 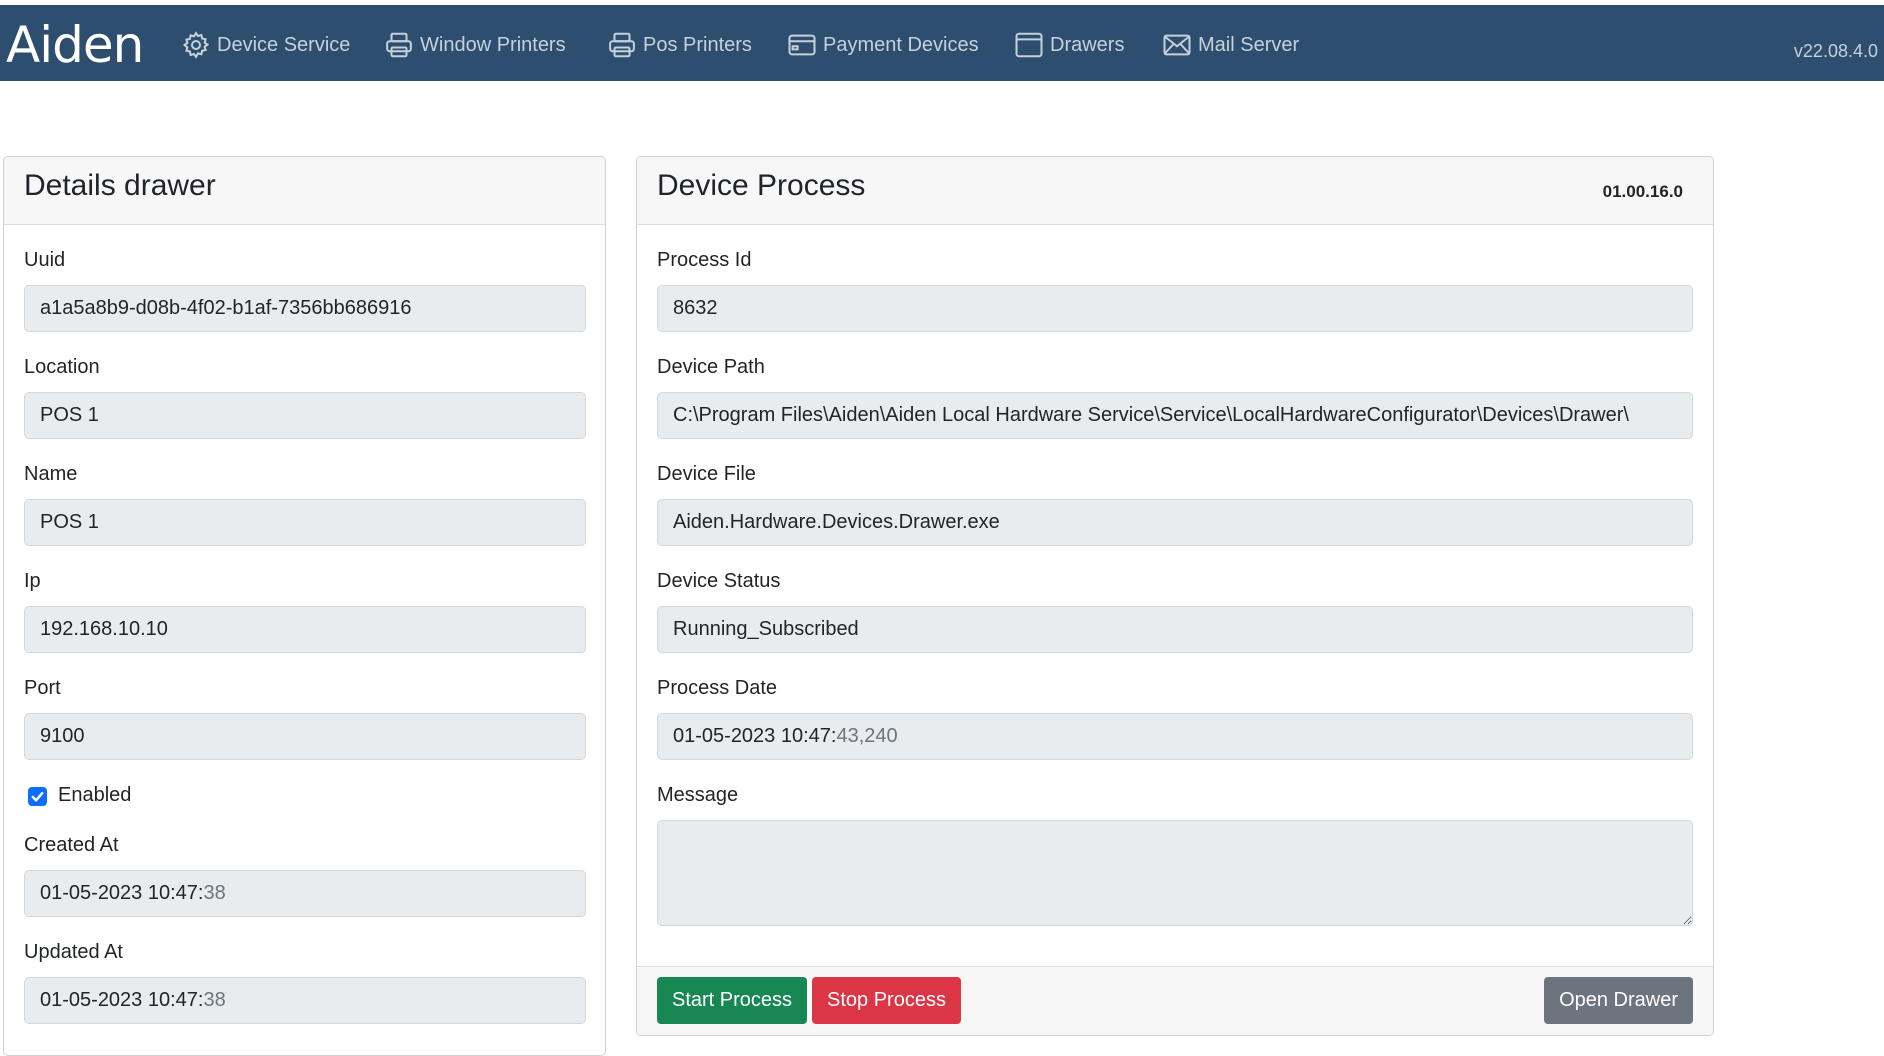 I want to click on nav-label: Payment Devices, so click(x=901, y=44).